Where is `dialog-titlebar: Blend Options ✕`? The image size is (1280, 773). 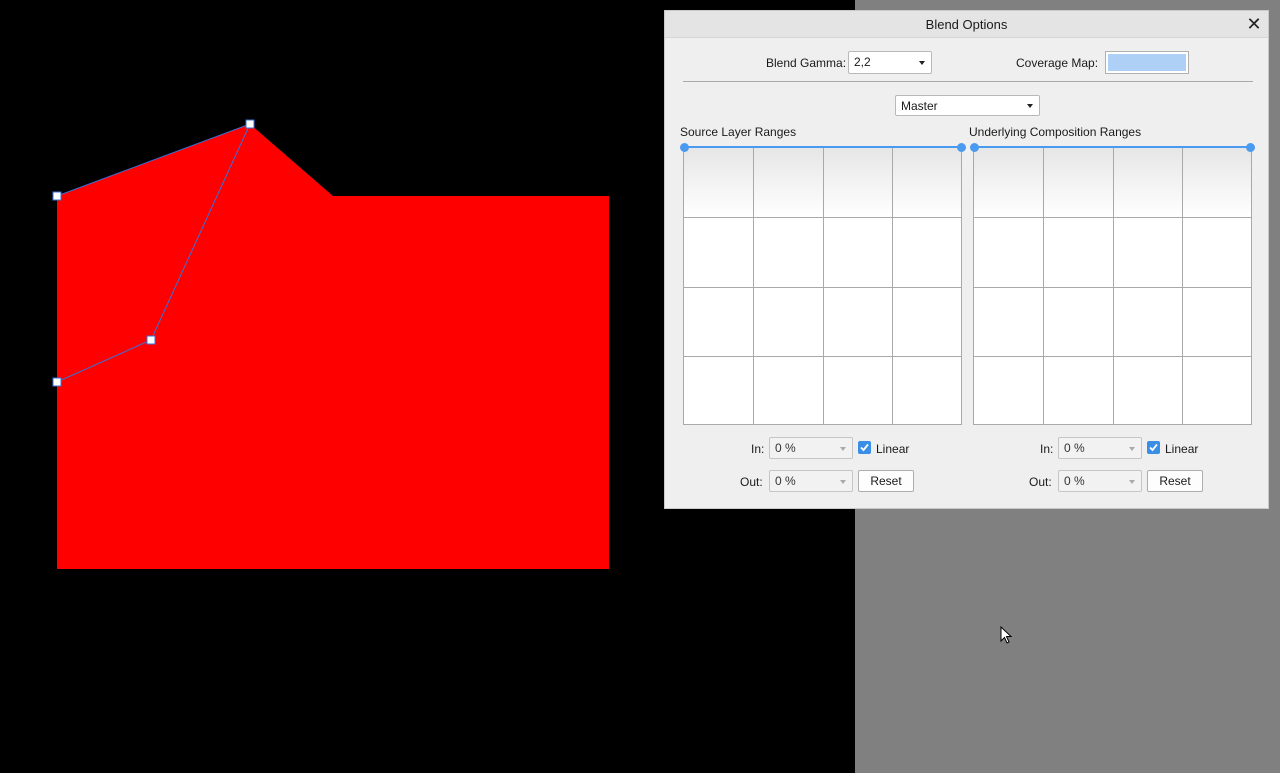 dialog-titlebar: Blend Options ✕ is located at coordinates (966, 24).